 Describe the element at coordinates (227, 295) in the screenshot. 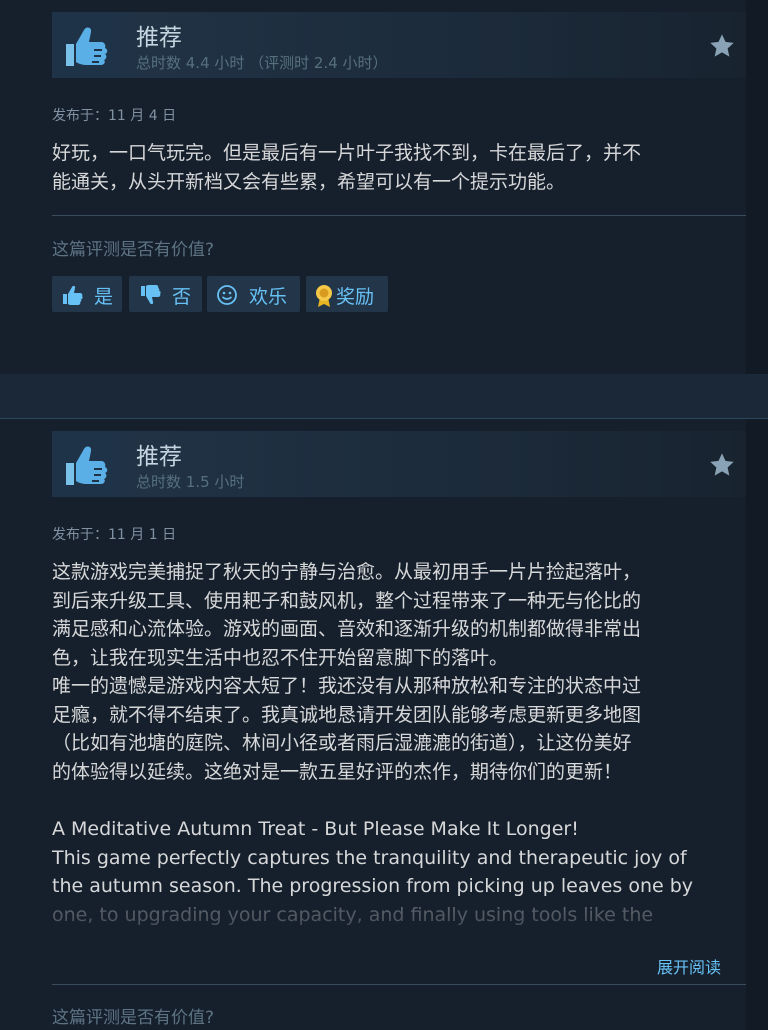

I see `smiley-icon` at that location.